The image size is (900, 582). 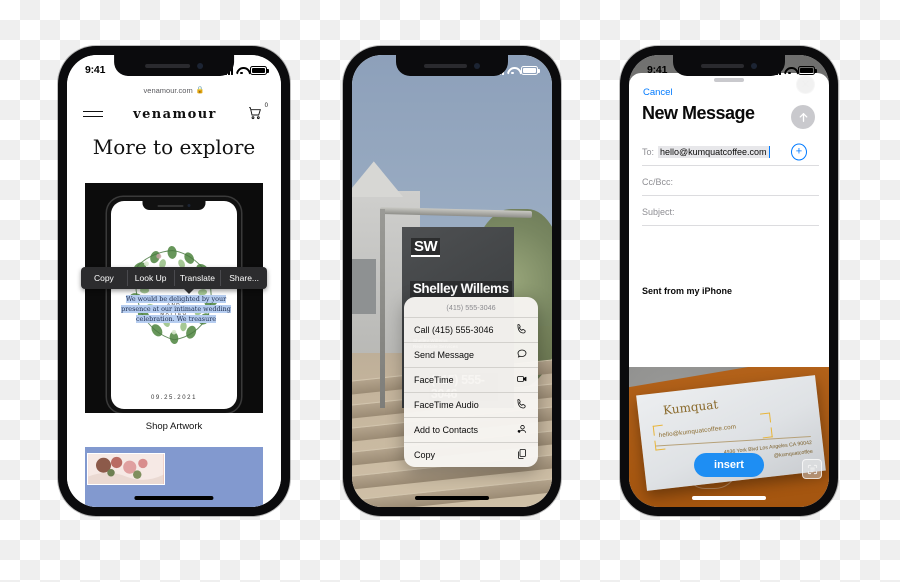 I want to click on mail-signature: Sent from my iPhone, so click(x=687, y=291).